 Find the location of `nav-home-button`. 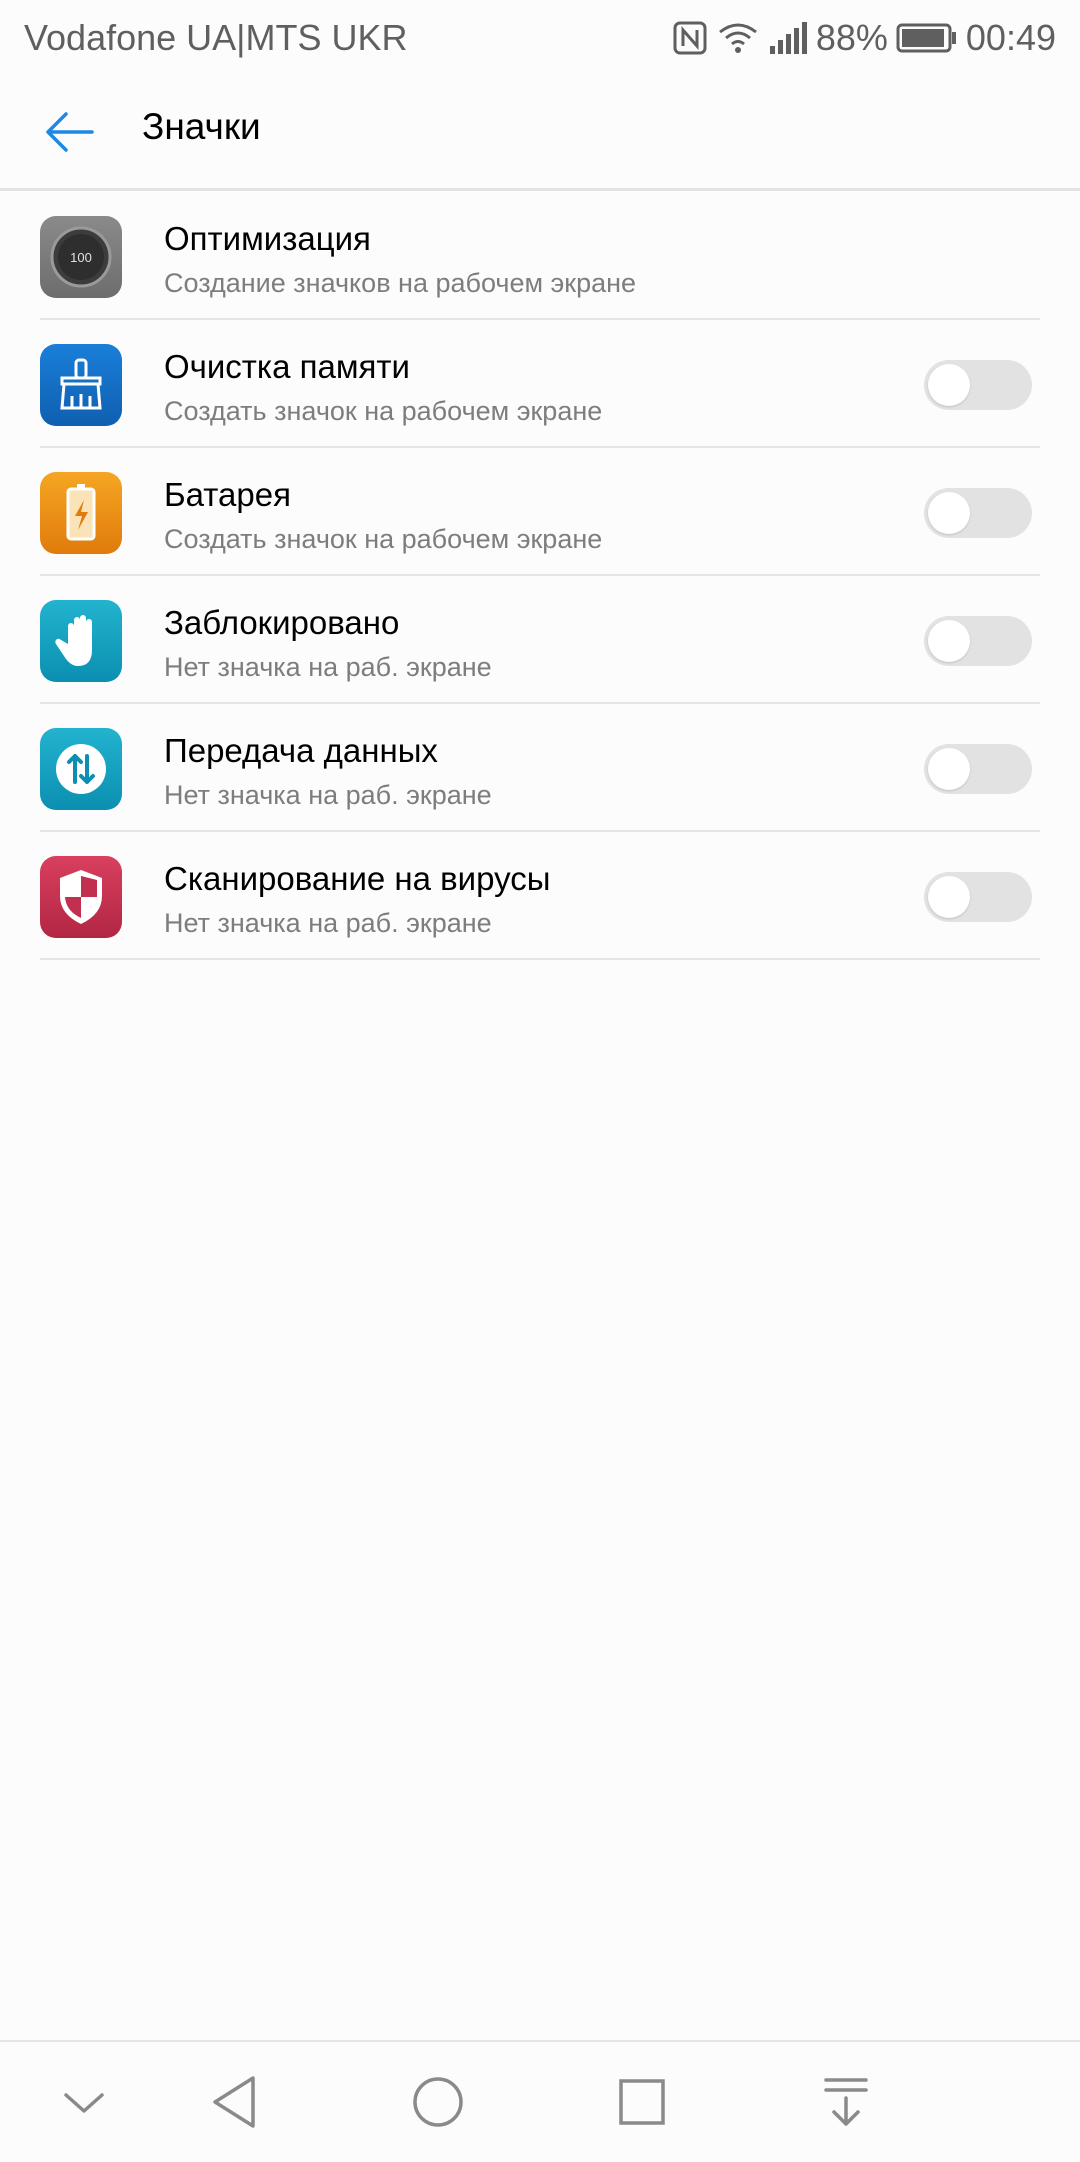

nav-home-button is located at coordinates (438, 2102).